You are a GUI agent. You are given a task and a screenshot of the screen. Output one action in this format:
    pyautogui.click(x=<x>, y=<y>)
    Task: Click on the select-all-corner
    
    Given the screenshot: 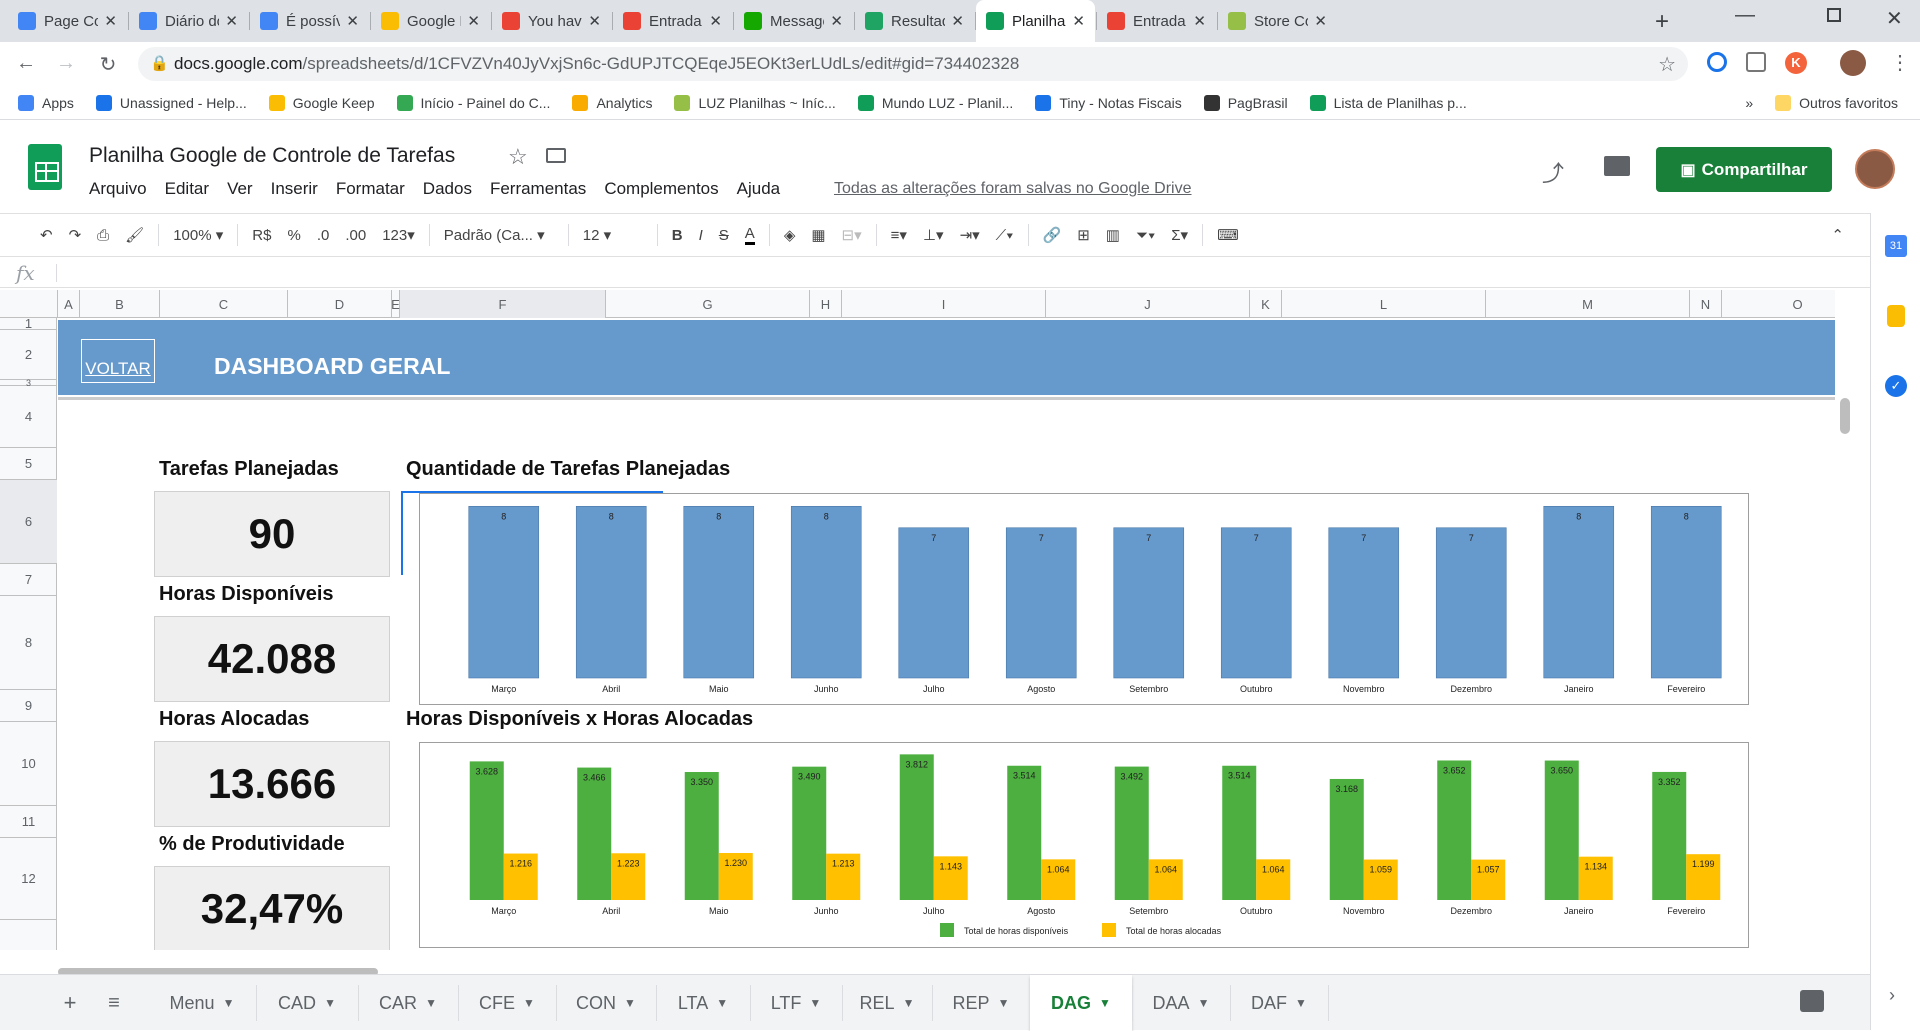 What is the action you would take?
    pyautogui.click(x=29, y=304)
    